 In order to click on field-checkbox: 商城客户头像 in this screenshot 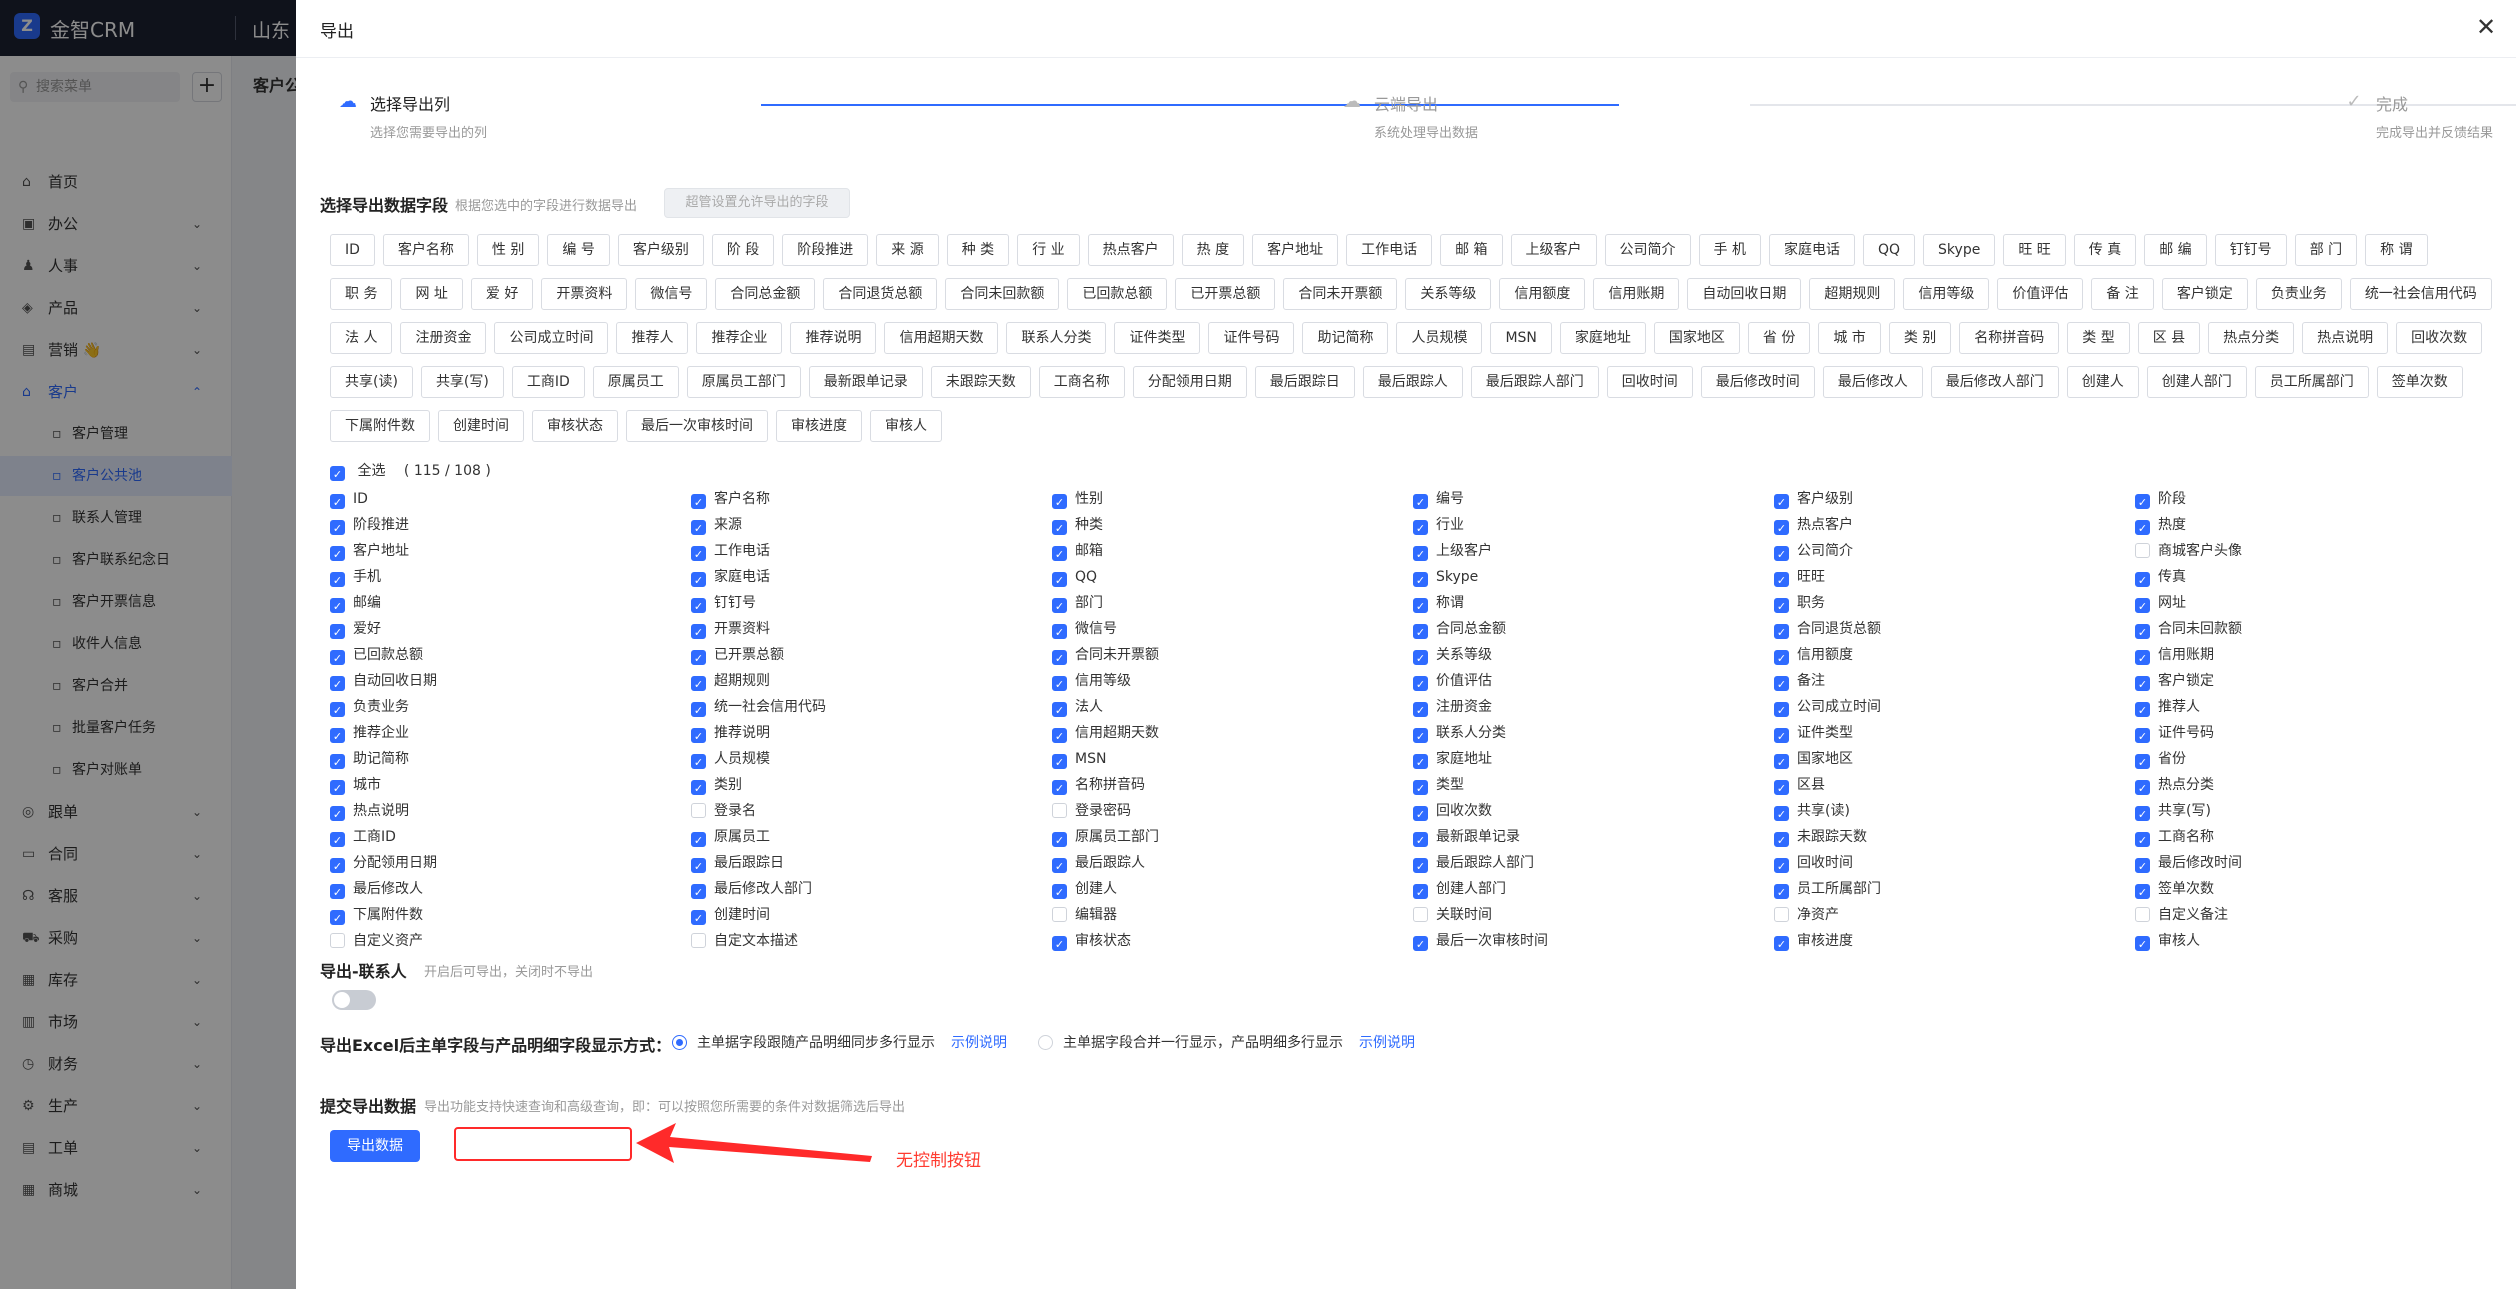, I will do `click(2315, 551)`.